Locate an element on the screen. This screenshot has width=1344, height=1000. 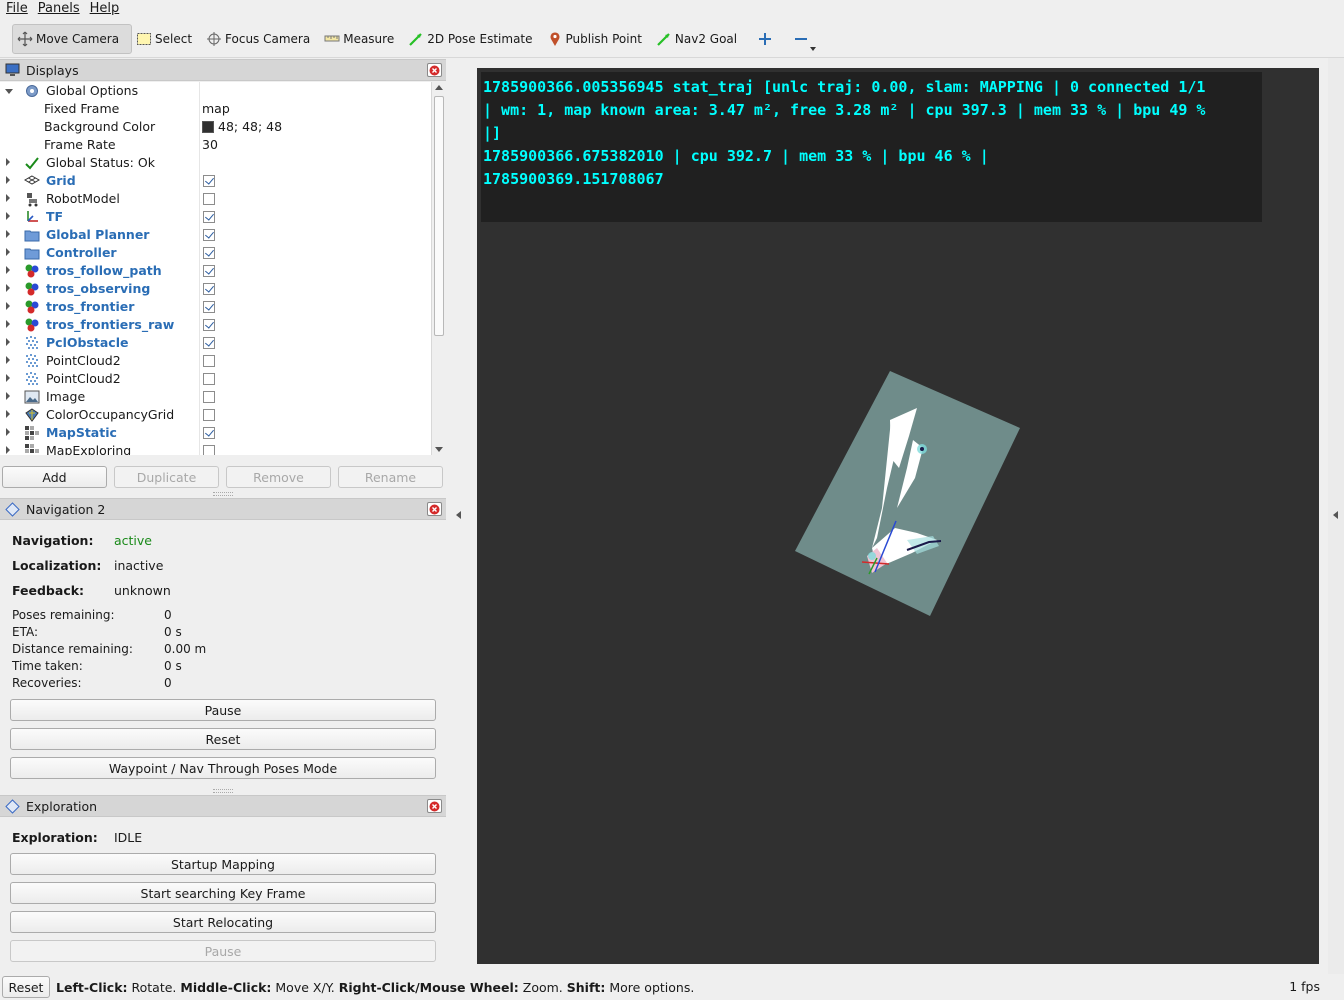
tree-row-image: Image is located at coordinates (215, 397).